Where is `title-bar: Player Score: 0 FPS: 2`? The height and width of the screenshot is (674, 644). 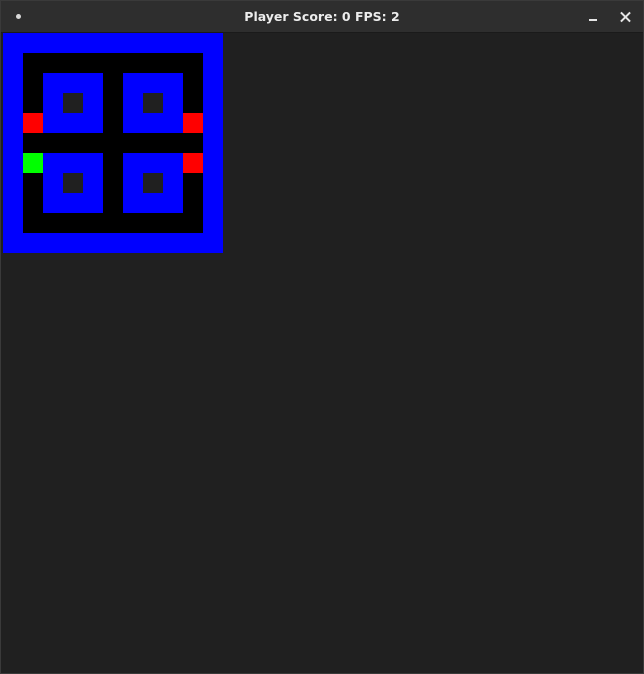
title-bar: Player Score: 0 FPS: 2 is located at coordinates (322, 17).